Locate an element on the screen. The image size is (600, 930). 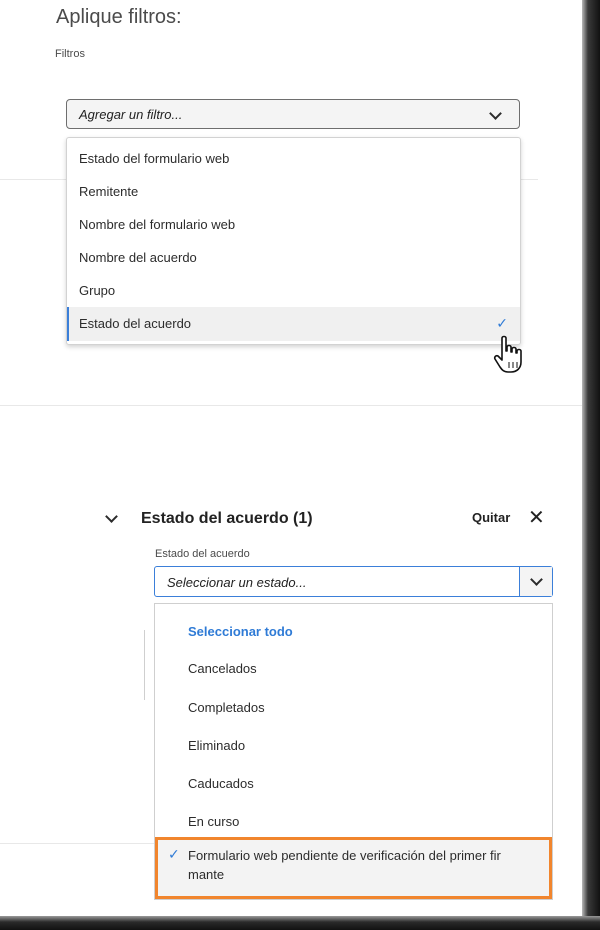
state-option-label: En curso is located at coordinates (214, 821).